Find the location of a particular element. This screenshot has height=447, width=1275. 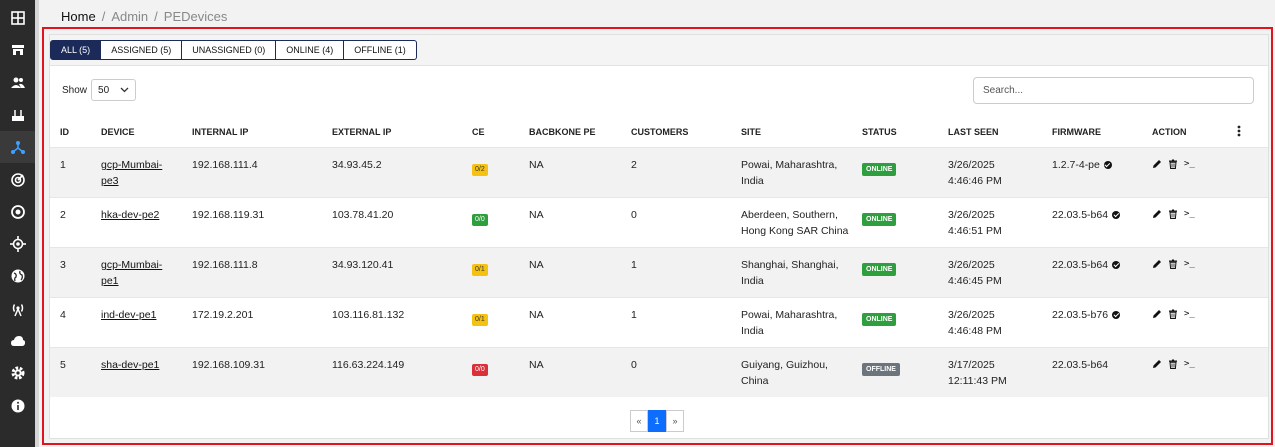

cell-internal-ip: 192.168.119.31 is located at coordinates (228, 215).